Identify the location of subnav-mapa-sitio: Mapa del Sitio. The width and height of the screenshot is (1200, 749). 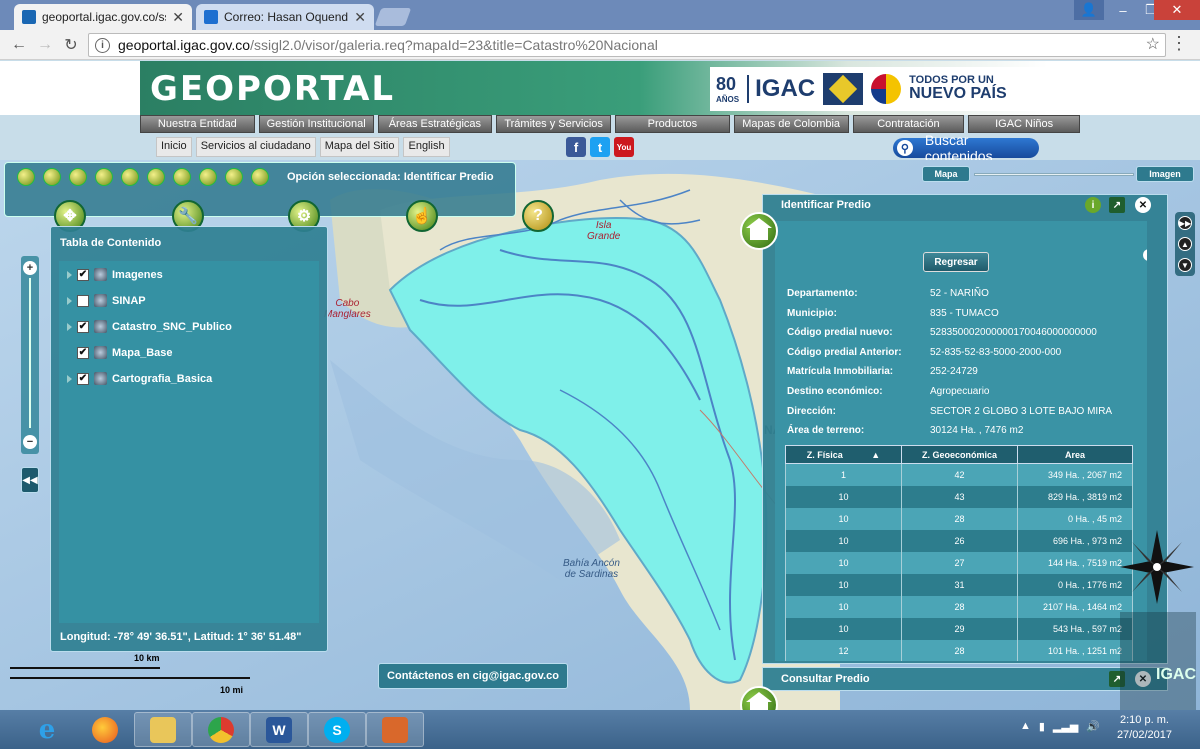
(359, 147).